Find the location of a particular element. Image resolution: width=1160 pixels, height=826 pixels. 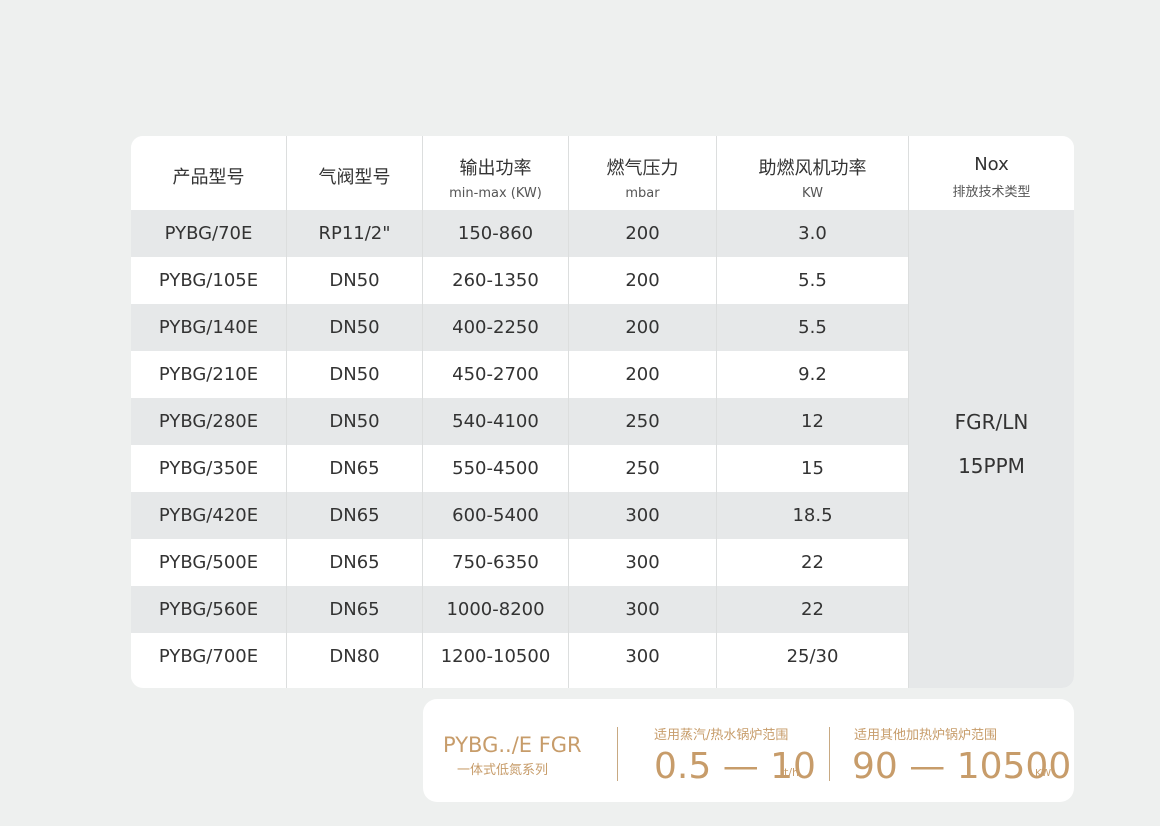

cell-valve: DN80 is located at coordinates (354, 656).